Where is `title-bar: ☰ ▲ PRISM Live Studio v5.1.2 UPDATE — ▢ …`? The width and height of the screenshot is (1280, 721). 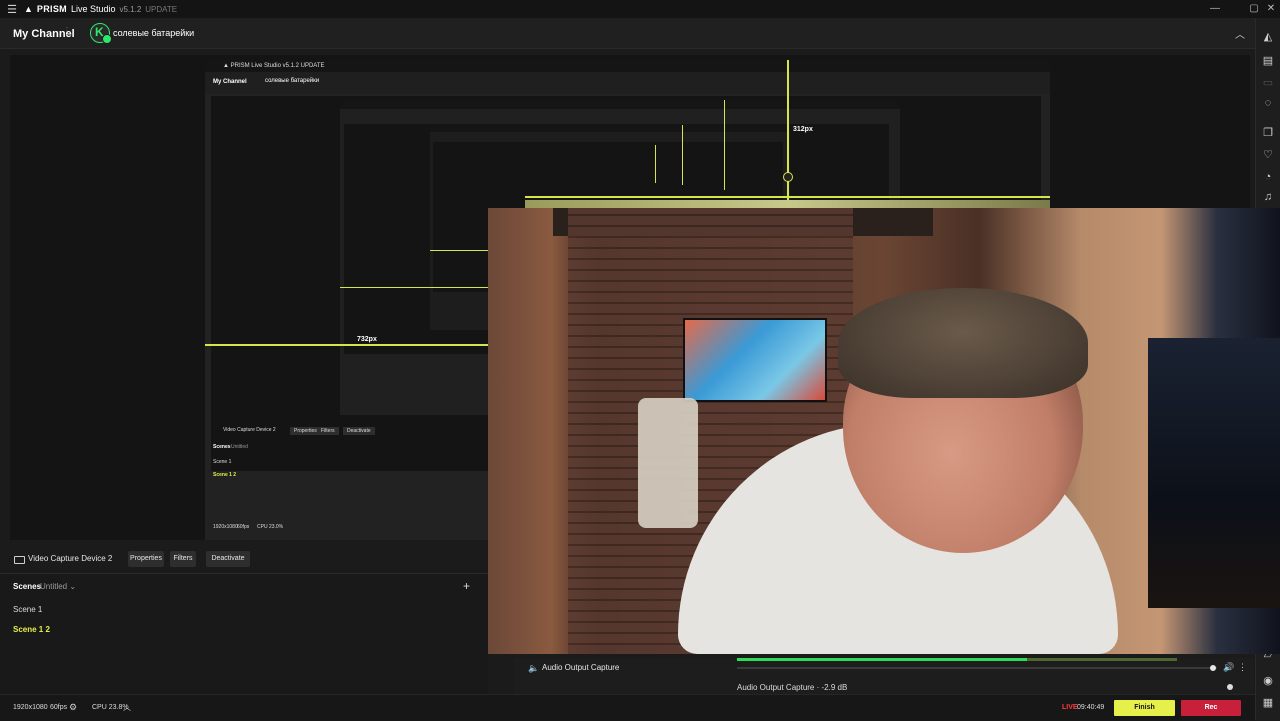 title-bar: ☰ ▲ PRISM Live Studio v5.1.2 UPDATE — ▢ … is located at coordinates (640, 9).